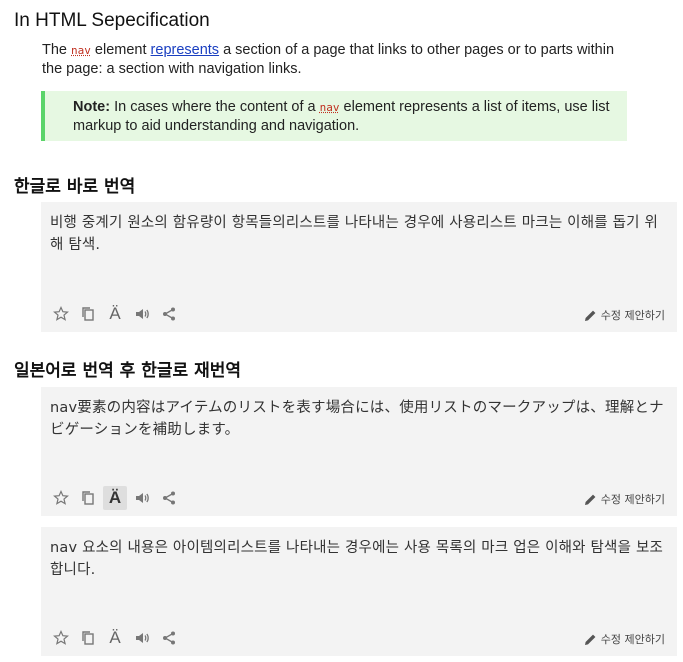 This screenshot has width=683, height=662. I want to click on spec-text: The, so click(57, 50).